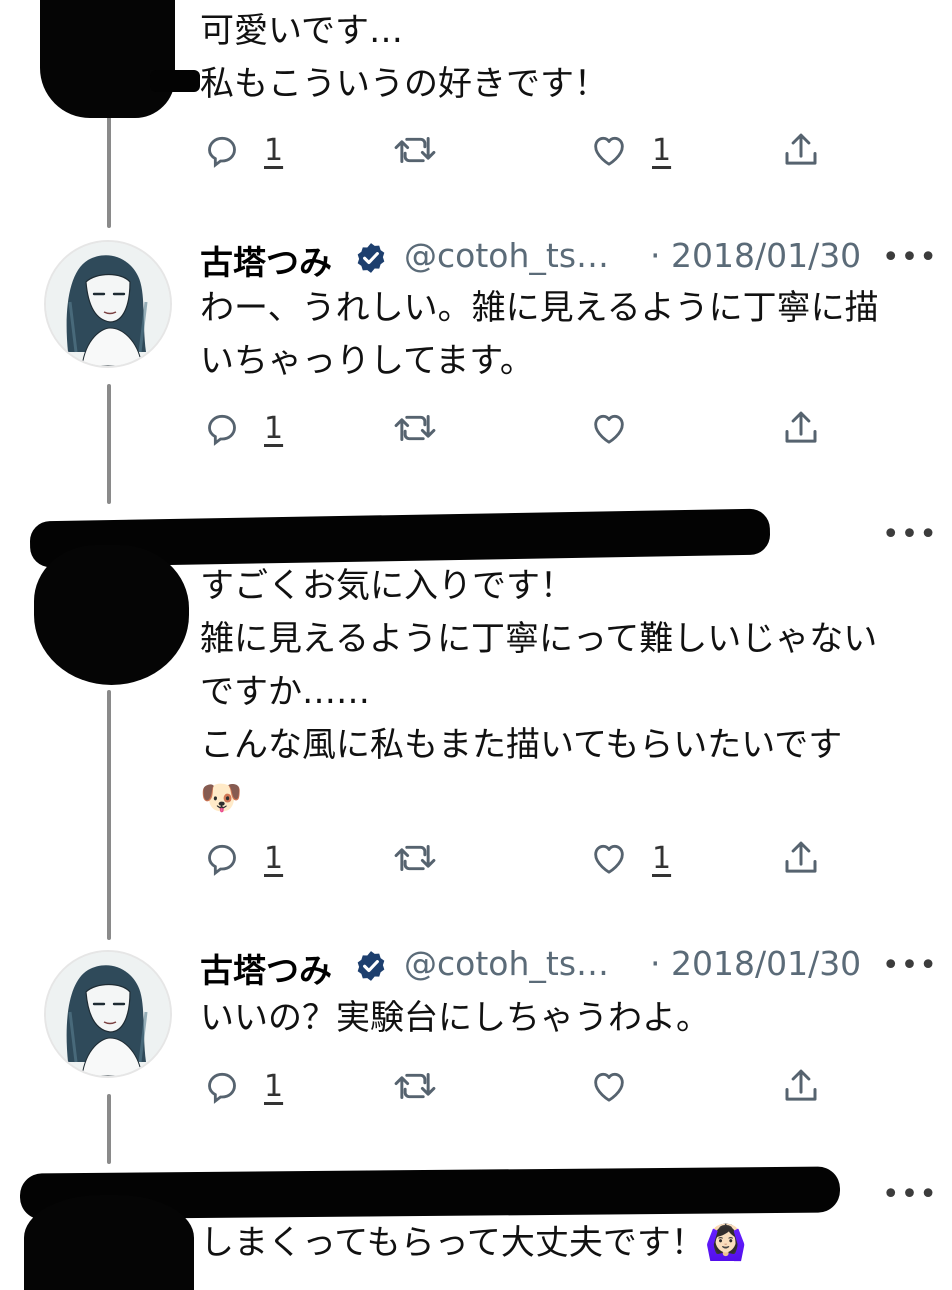  I want to click on tweet-text-line: 雑に見えるように丁寧にって難しいじゃない, so click(539, 639).